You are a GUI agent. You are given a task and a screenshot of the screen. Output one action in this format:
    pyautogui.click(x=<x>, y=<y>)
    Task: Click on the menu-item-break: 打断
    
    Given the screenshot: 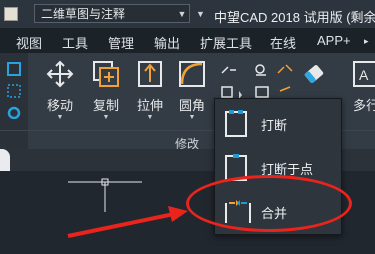 What is the action you would take?
    pyautogui.click(x=278, y=123)
    